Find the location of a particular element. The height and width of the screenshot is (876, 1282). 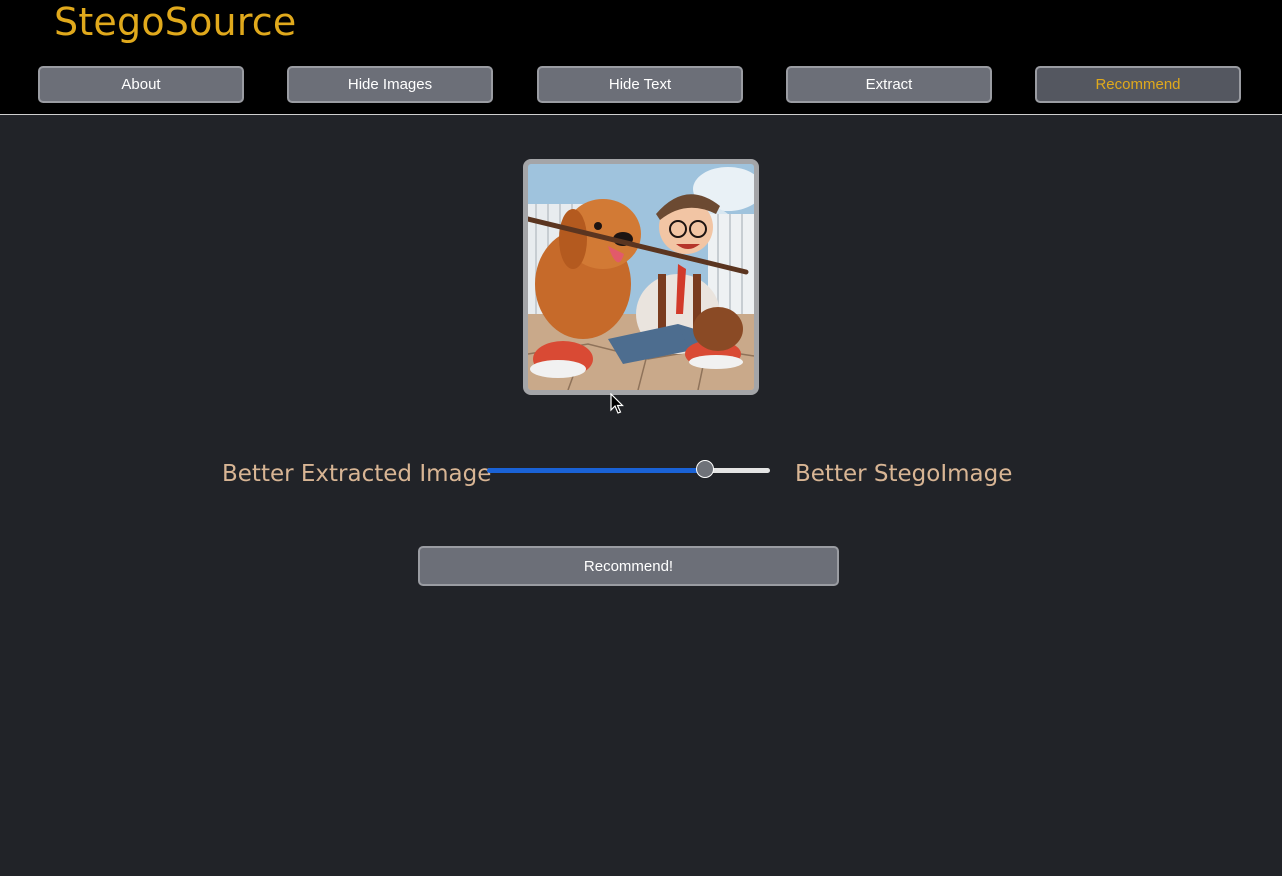

slider-right-label: Better StegoImage is located at coordinates (904, 474).